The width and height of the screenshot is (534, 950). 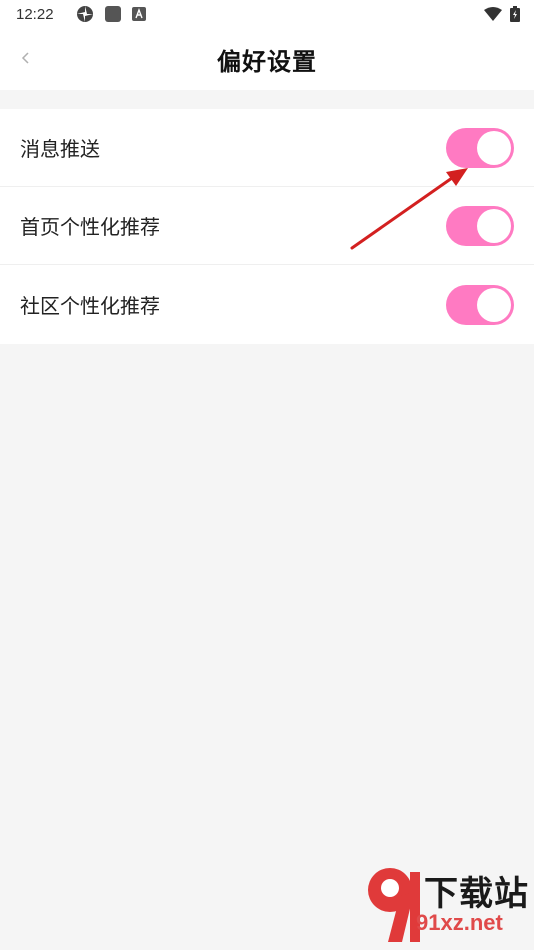 I want to click on pinwheel-icon, so click(x=84, y=14).